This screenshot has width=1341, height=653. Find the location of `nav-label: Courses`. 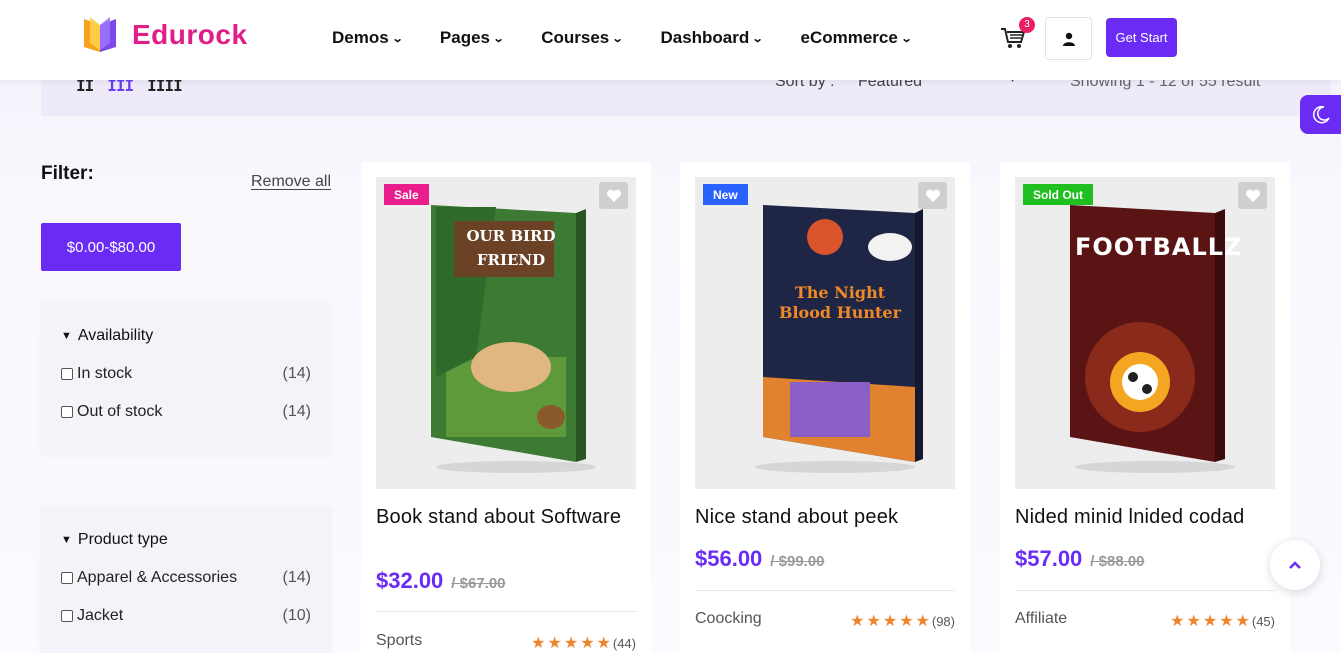

nav-label: Courses is located at coordinates (575, 37).